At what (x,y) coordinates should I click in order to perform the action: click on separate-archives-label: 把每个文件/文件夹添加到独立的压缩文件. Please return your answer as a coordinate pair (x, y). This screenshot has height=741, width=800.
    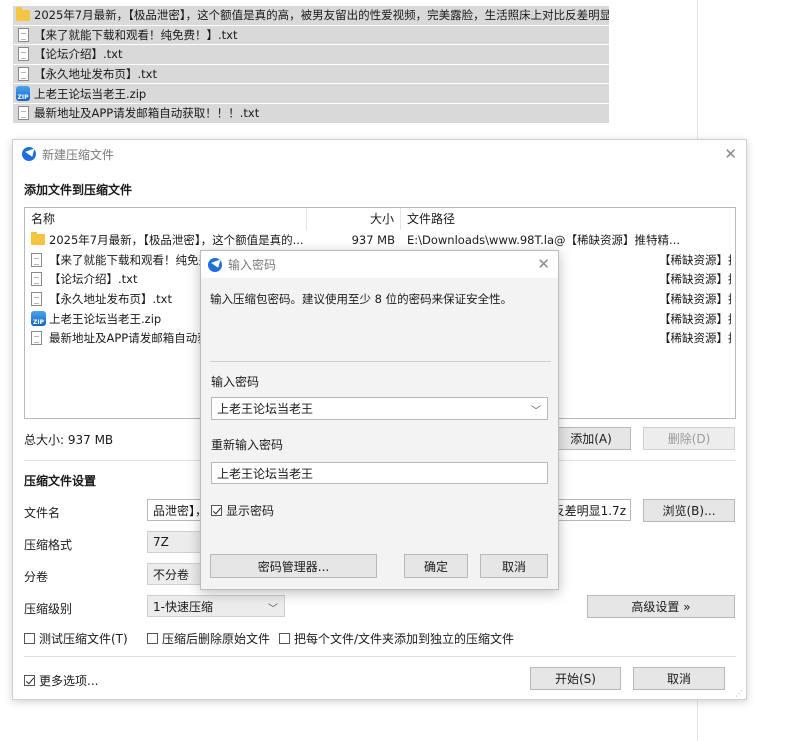
    Looking at the image, I should click on (404, 639).